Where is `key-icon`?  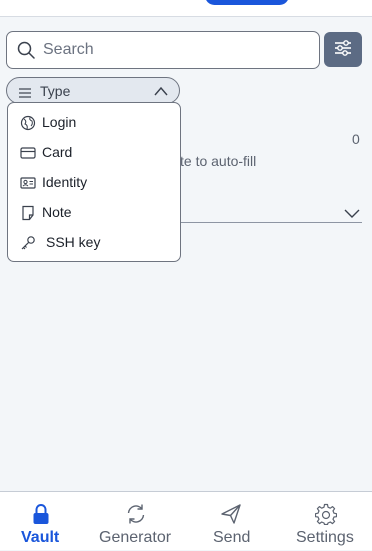
key-icon is located at coordinates (28, 243).